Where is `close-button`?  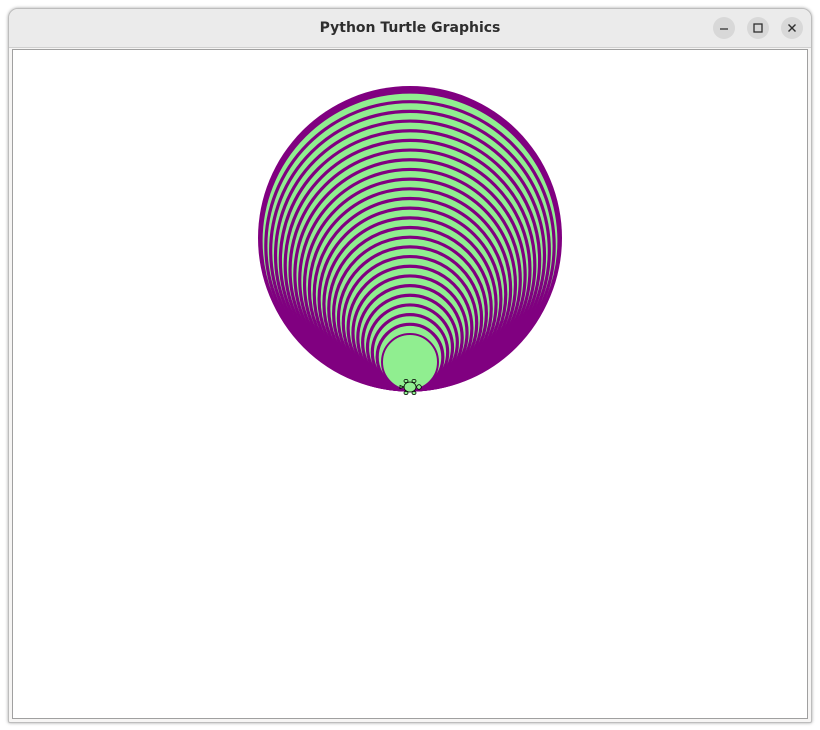 close-button is located at coordinates (792, 28).